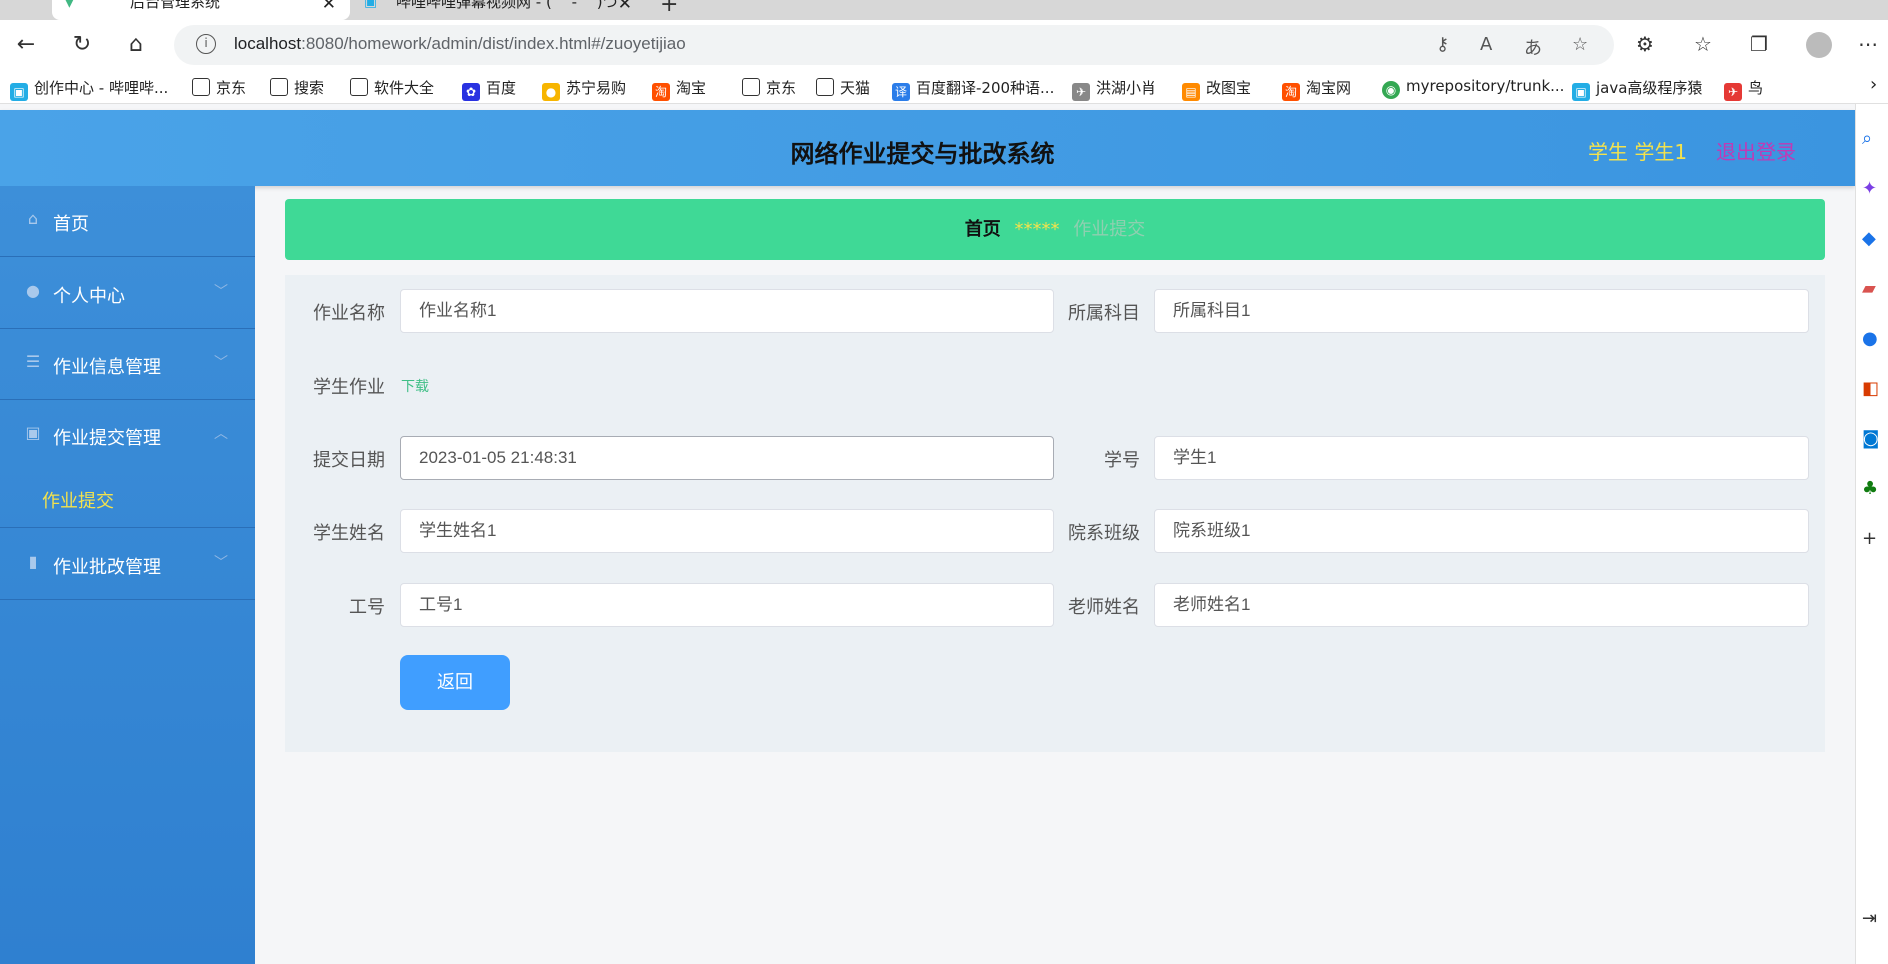 This screenshot has width=1888, height=964. Describe the element at coordinates (1870, 438) in the screenshot. I see `outlook-icon: ◙` at that location.